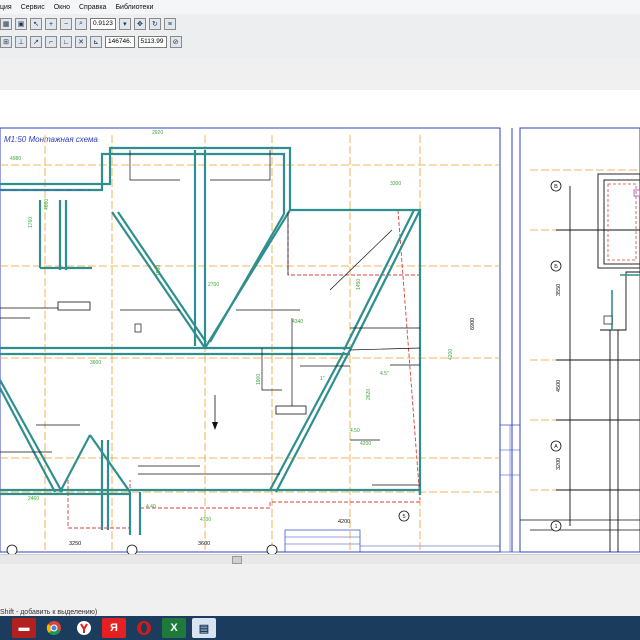 The image size is (640, 640). Describe the element at coordinates (66, 42) in the screenshot. I see `coordinates-icon: ∟` at that location.